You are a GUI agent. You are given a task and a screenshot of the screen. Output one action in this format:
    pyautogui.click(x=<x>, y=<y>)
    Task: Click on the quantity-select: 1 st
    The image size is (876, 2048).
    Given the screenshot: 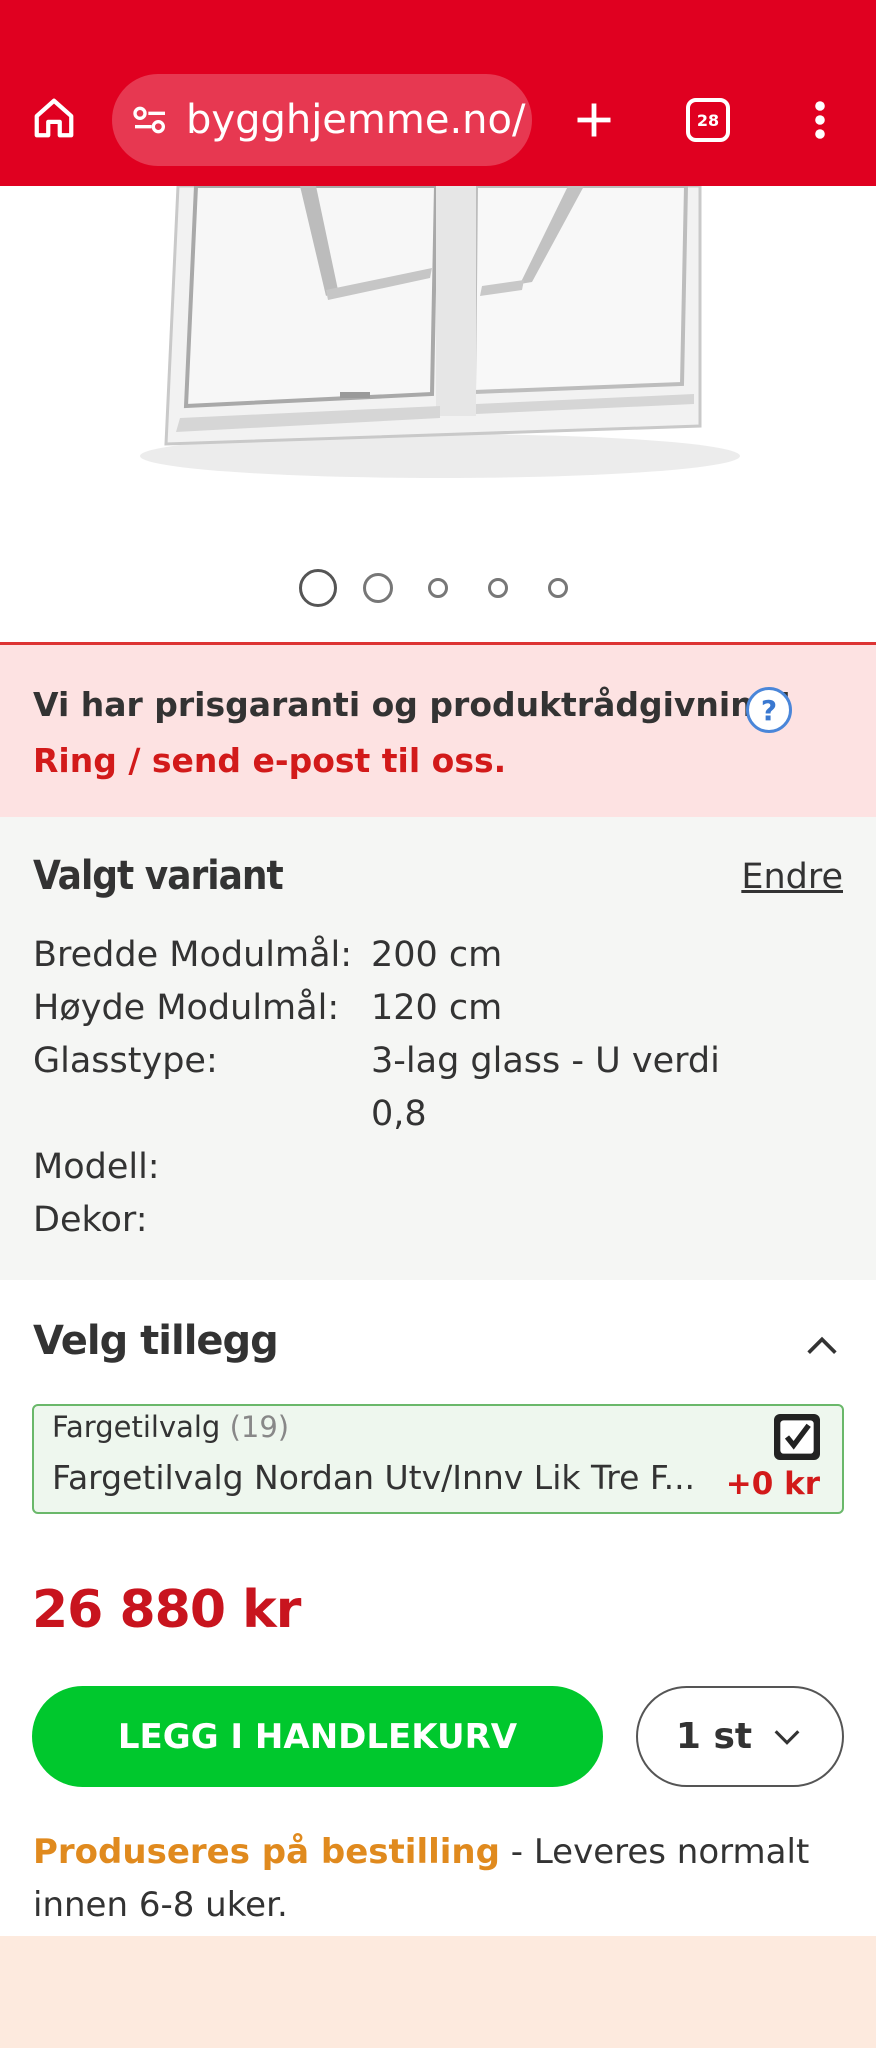 What is the action you would take?
    pyautogui.click(x=740, y=1736)
    